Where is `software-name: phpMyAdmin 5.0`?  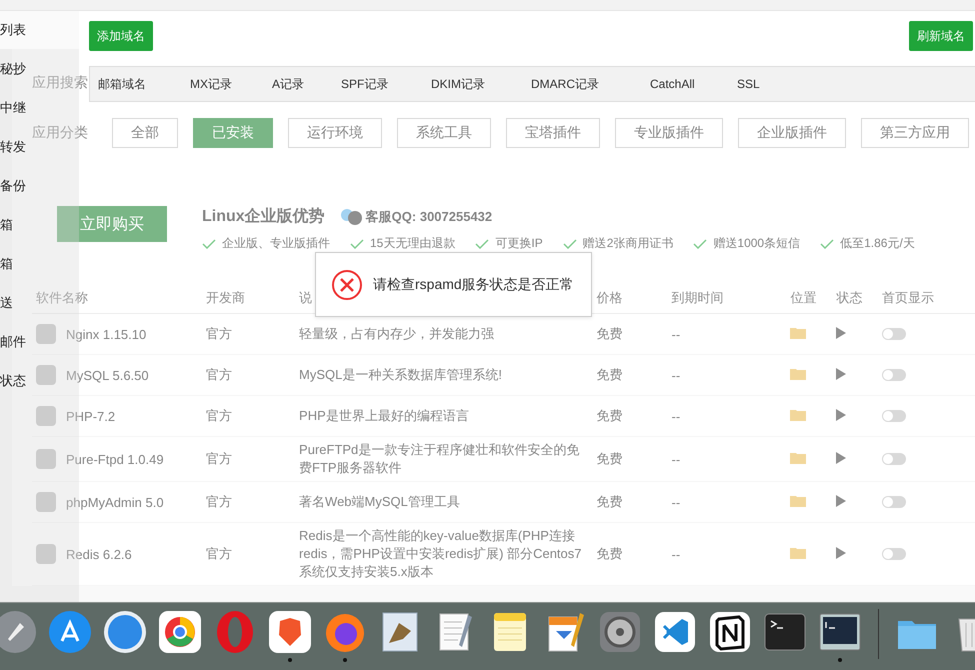
software-name: phpMyAdmin 5.0 is located at coordinates (115, 502).